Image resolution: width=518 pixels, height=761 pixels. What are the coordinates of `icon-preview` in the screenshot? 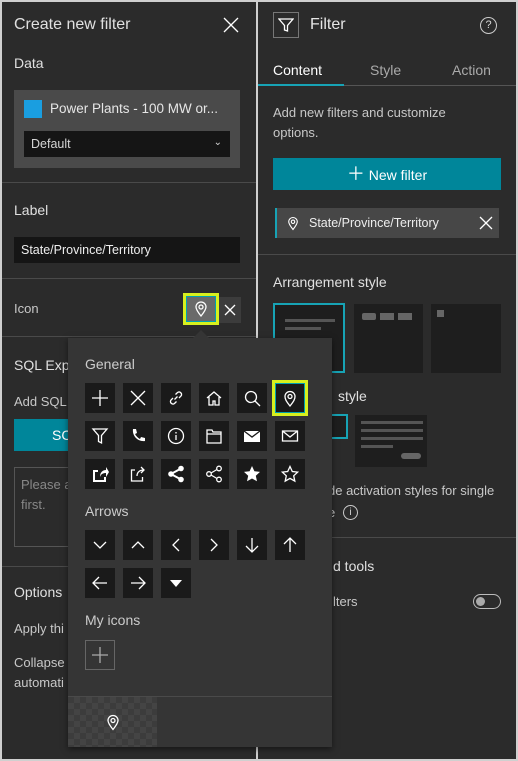 It's located at (112, 722).